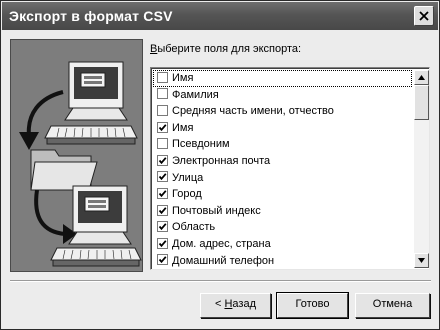 Image resolution: width=440 pixels, height=330 pixels. I want to click on field-label: Средняя часть имени, отчество, so click(253, 111).